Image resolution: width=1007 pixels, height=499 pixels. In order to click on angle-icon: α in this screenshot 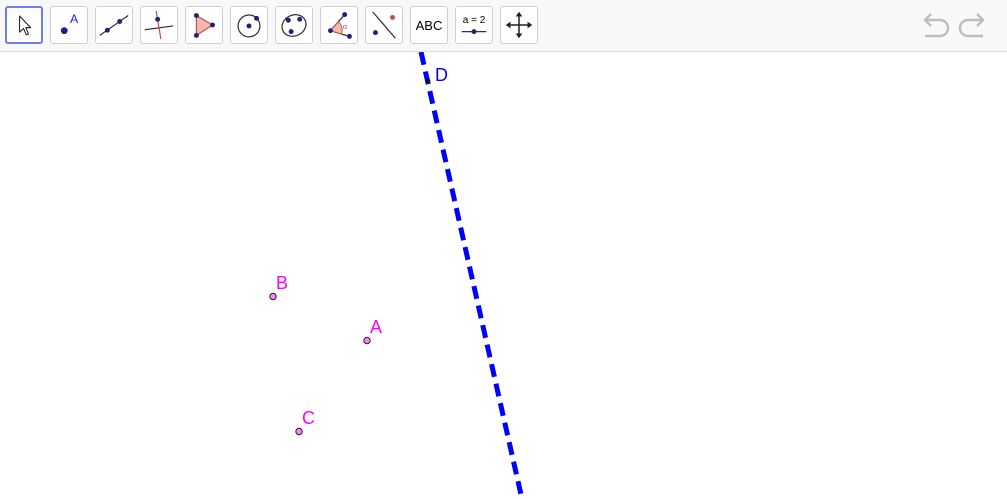, I will do `click(340, 25)`.